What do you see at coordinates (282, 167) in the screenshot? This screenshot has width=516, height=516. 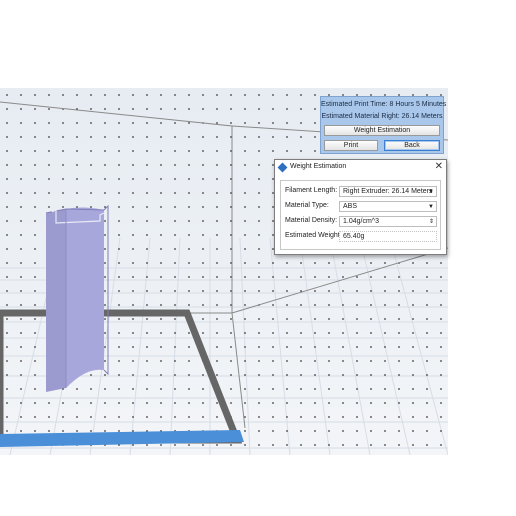 I see `app-icon` at bounding box center [282, 167].